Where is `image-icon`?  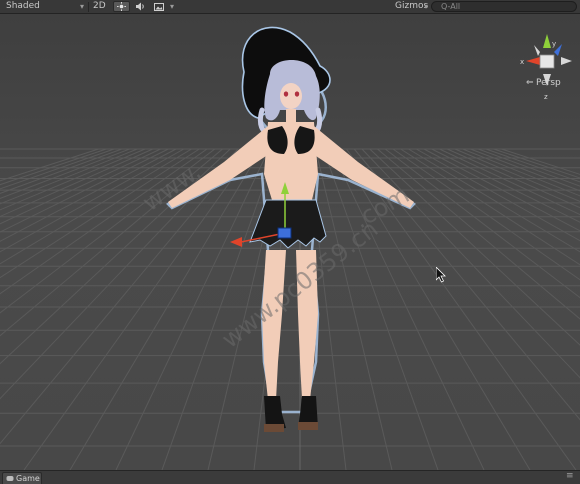
image-icon is located at coordinates (159, 6).